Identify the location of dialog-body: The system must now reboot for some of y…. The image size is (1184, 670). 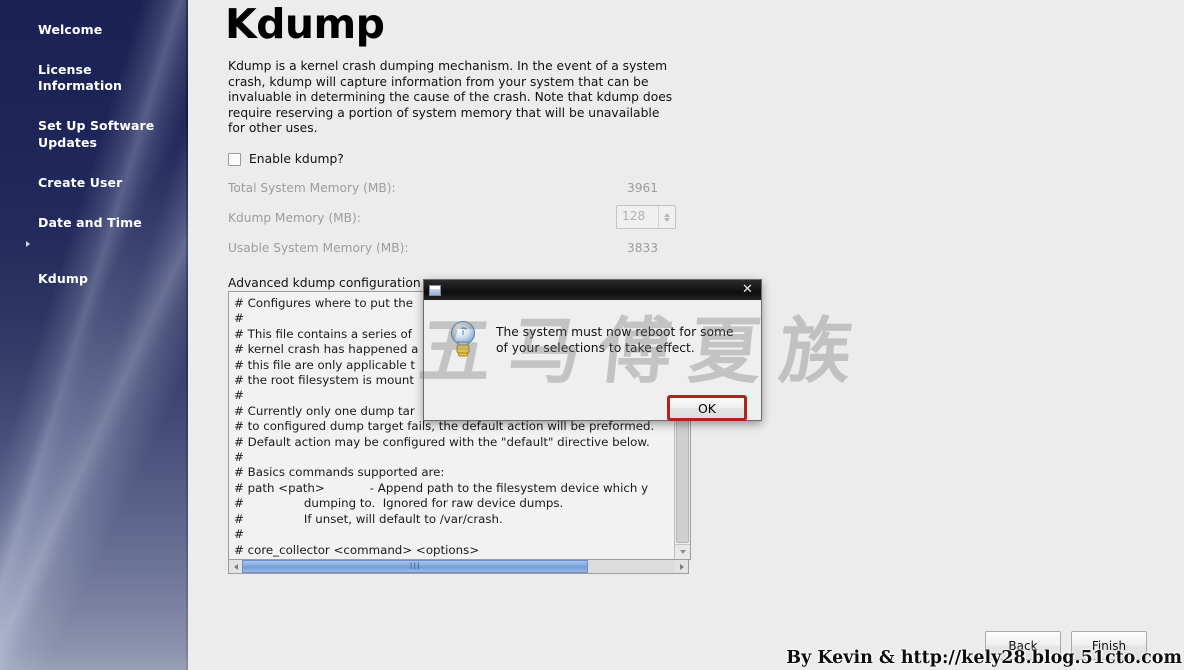
(592, 360).